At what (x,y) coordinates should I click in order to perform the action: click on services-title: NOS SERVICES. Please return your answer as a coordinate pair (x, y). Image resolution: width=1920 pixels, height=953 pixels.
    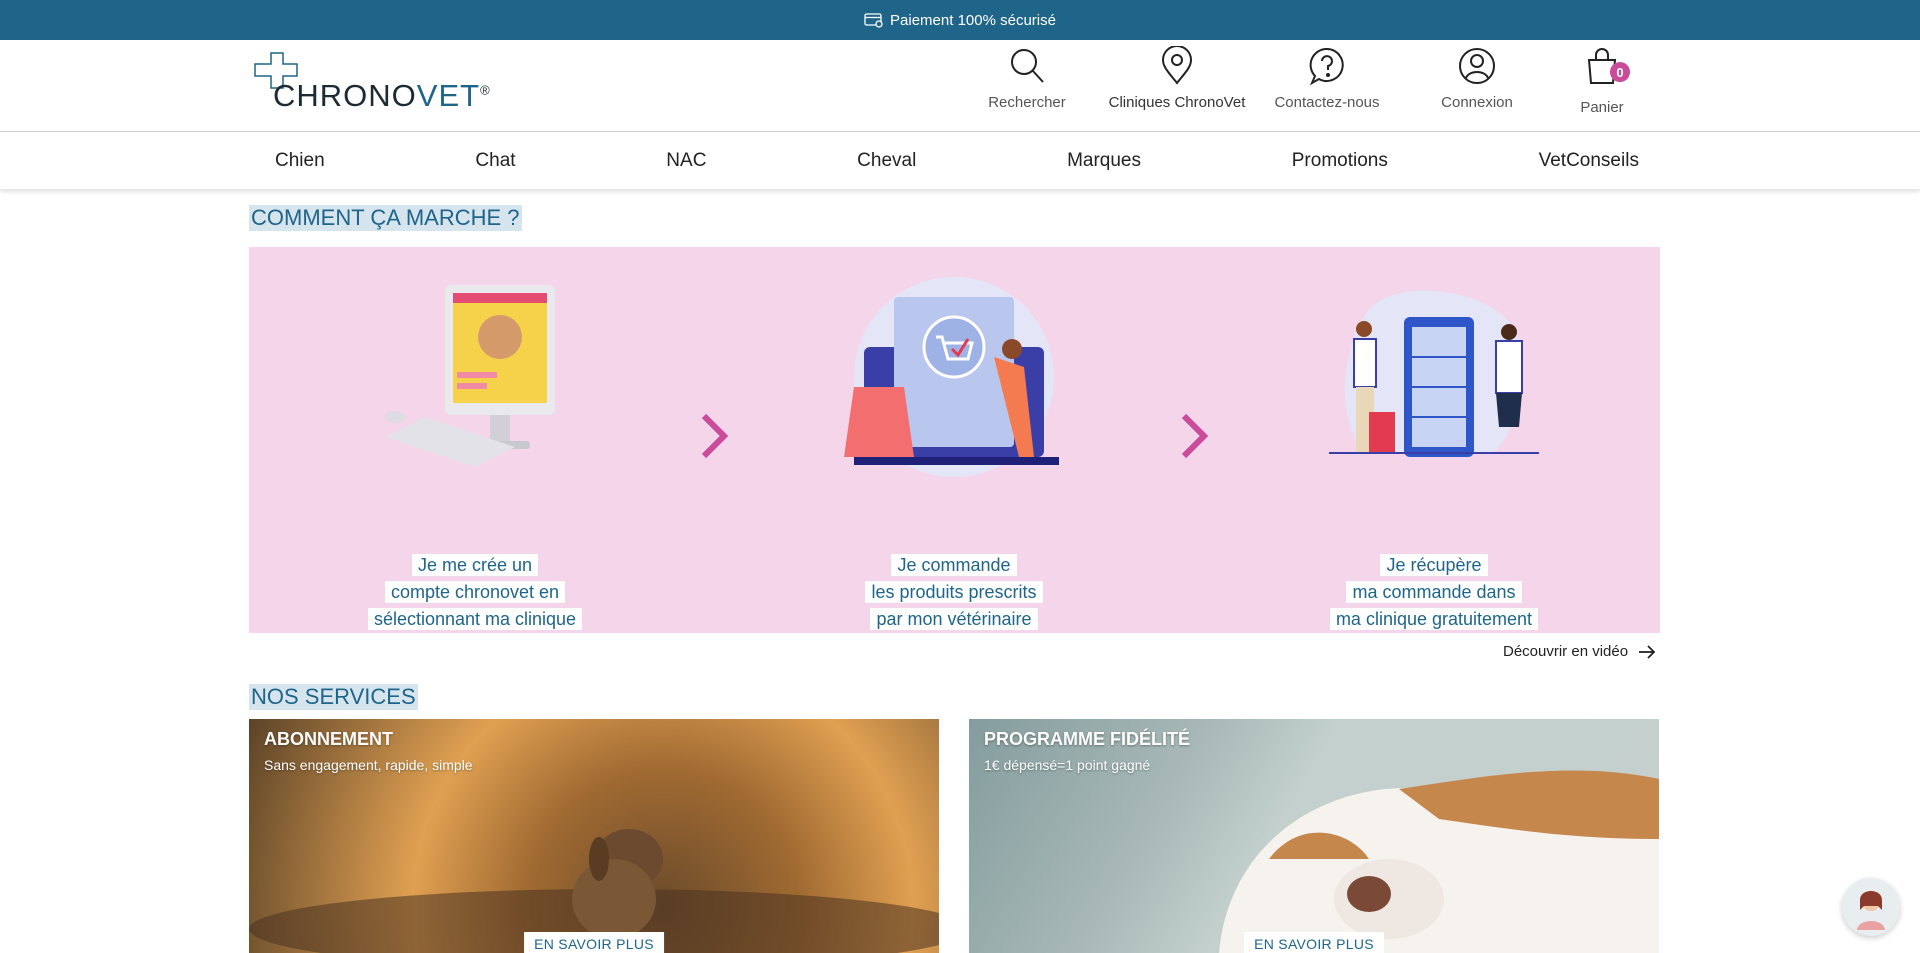
    Looking at the image, I should click on (333, 697).